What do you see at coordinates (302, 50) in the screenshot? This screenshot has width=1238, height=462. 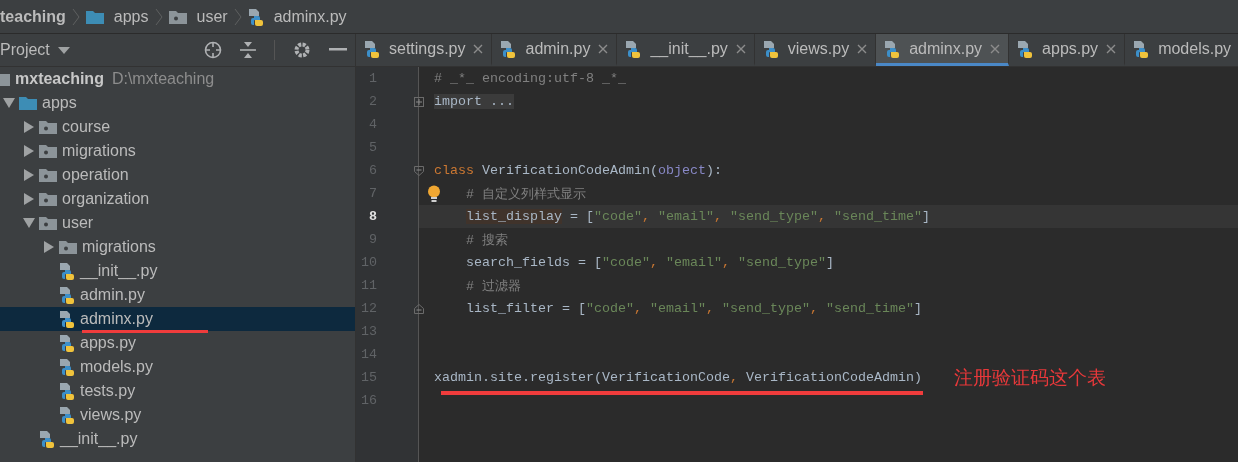 I see `settings-icon` at bounding box center [302, 50].